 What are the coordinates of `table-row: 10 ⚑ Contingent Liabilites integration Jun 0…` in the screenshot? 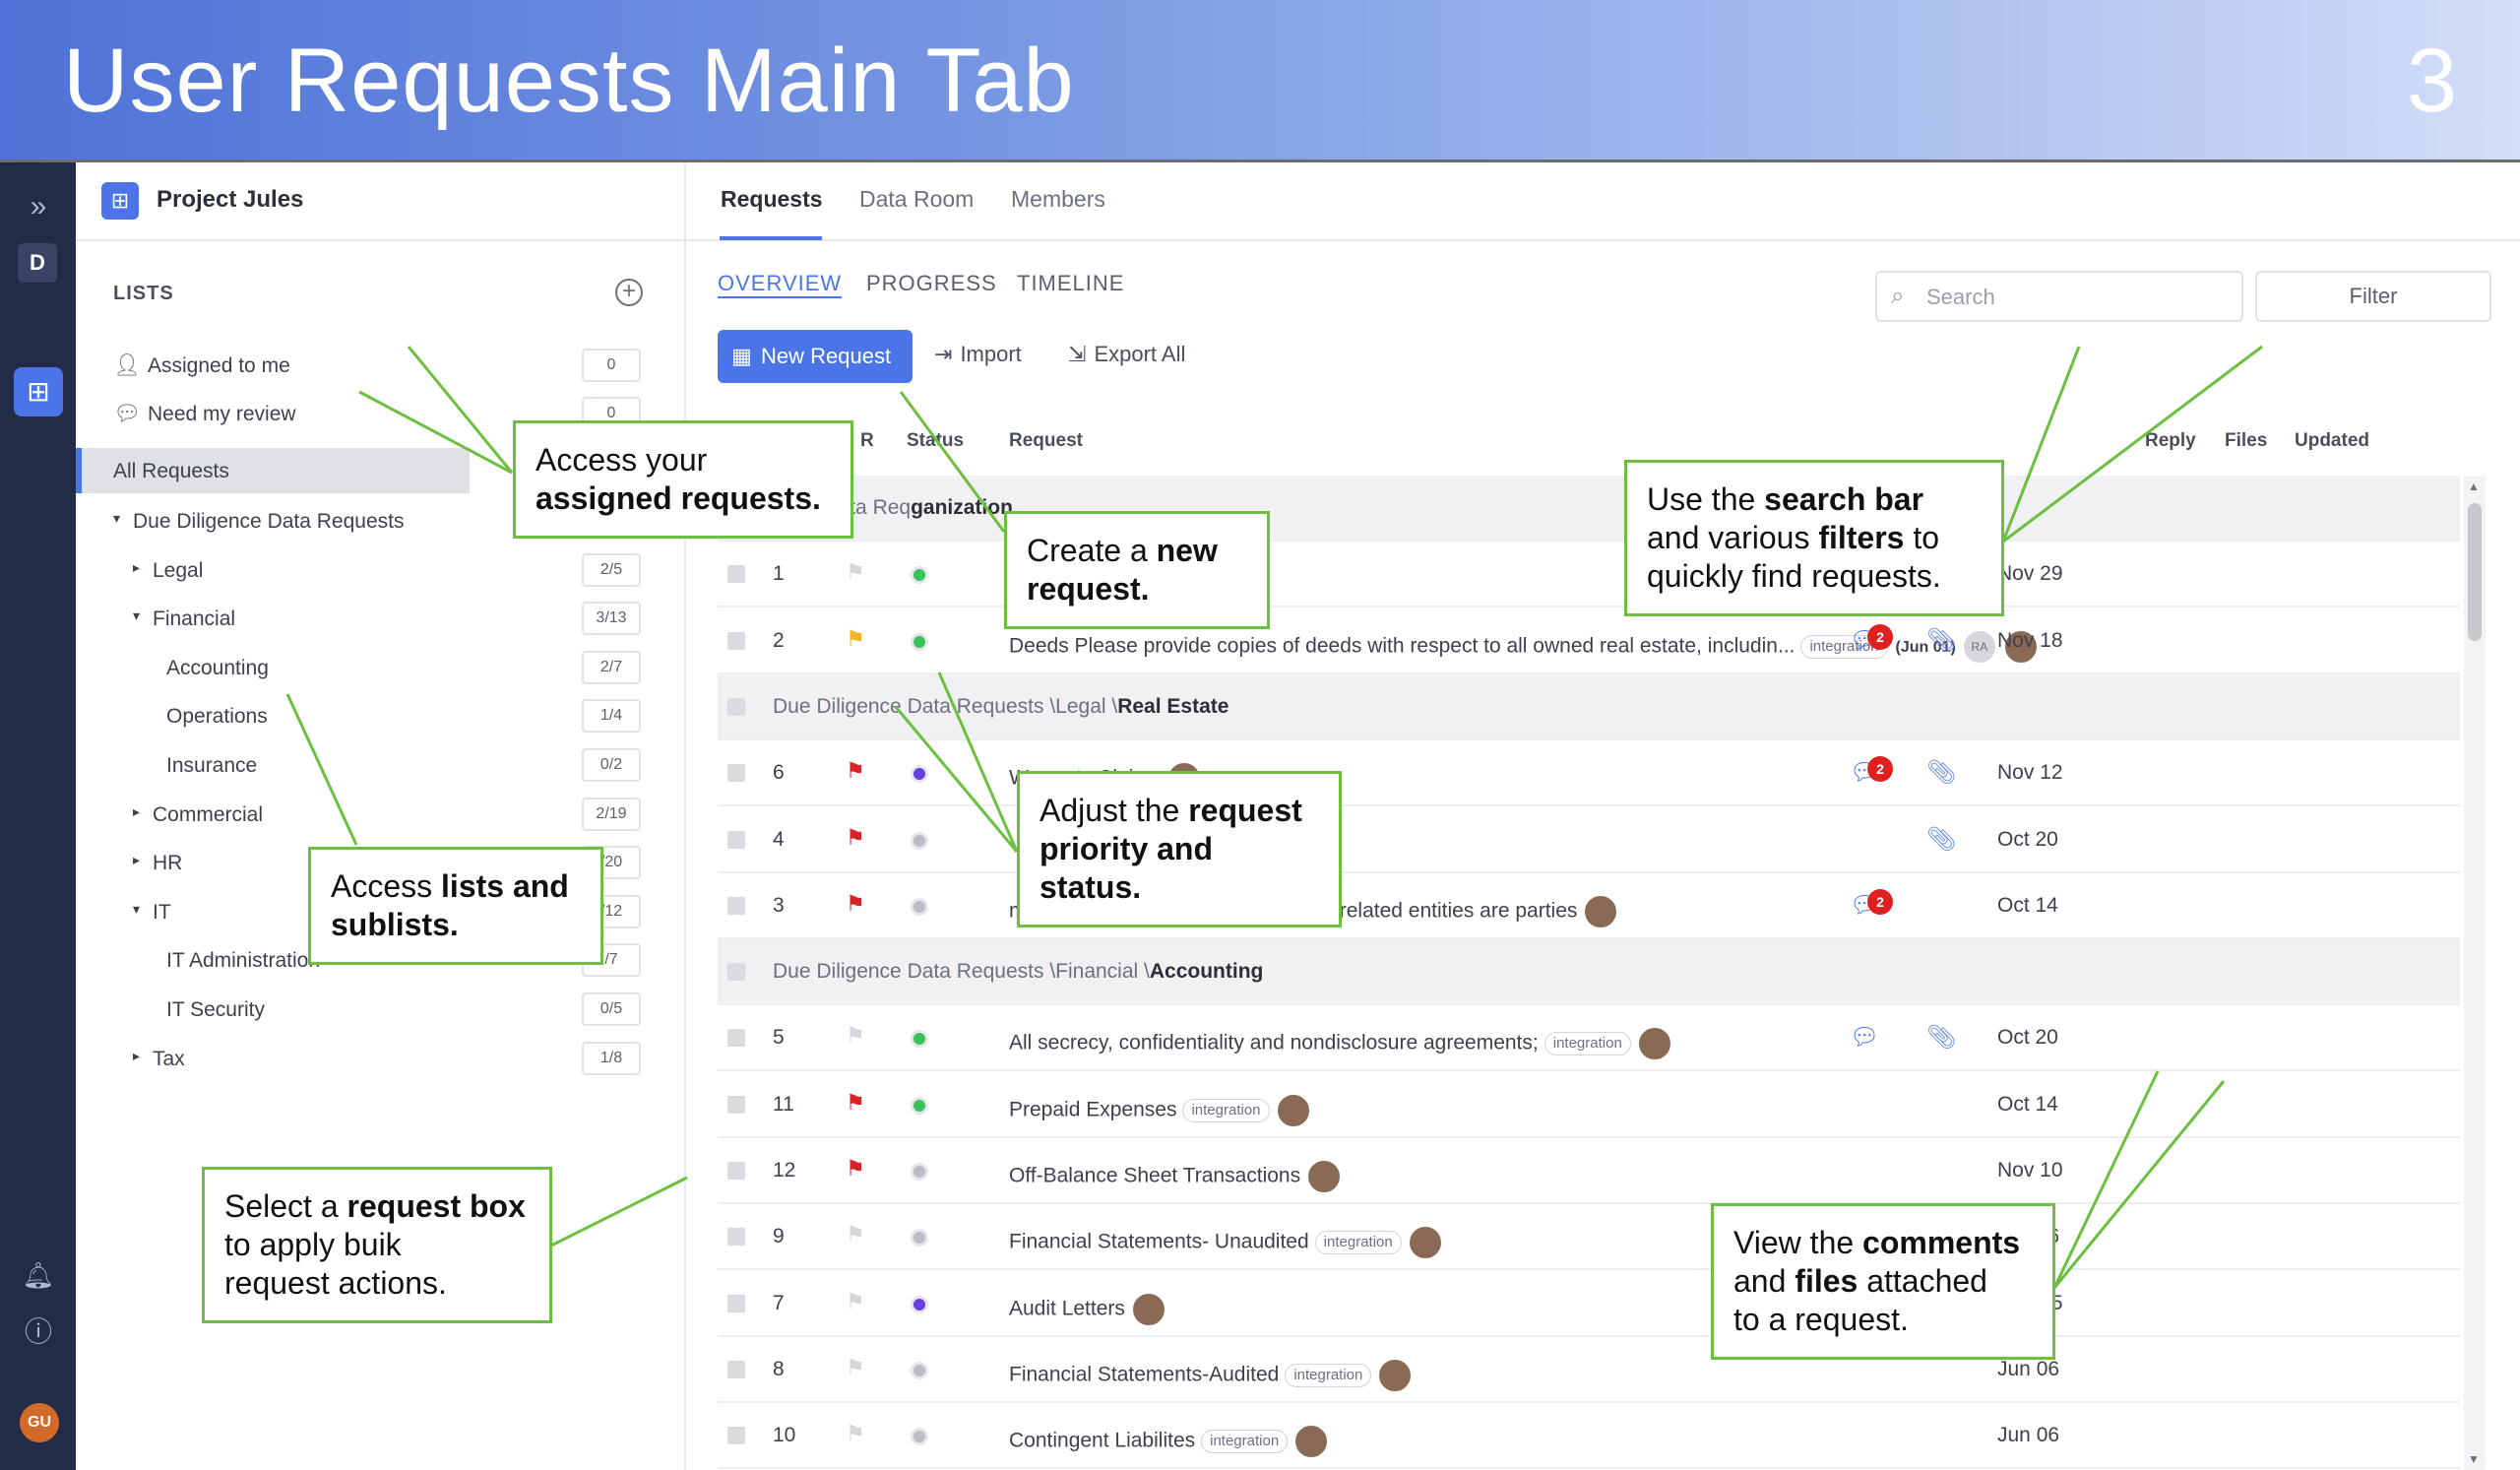 It's located at (1589, 1436).